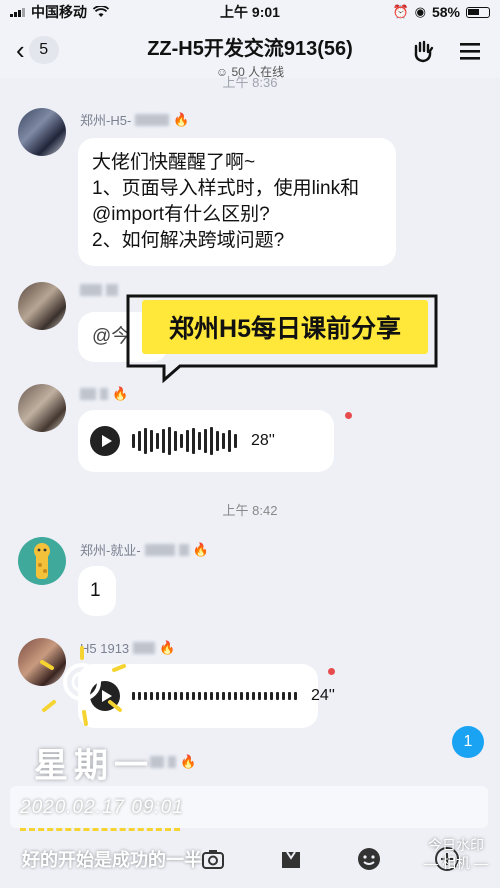 The width and height of the screenshot is (500, 888). I want to click on share-banner: 郑州H5每日课前分享, so click(285, 327).